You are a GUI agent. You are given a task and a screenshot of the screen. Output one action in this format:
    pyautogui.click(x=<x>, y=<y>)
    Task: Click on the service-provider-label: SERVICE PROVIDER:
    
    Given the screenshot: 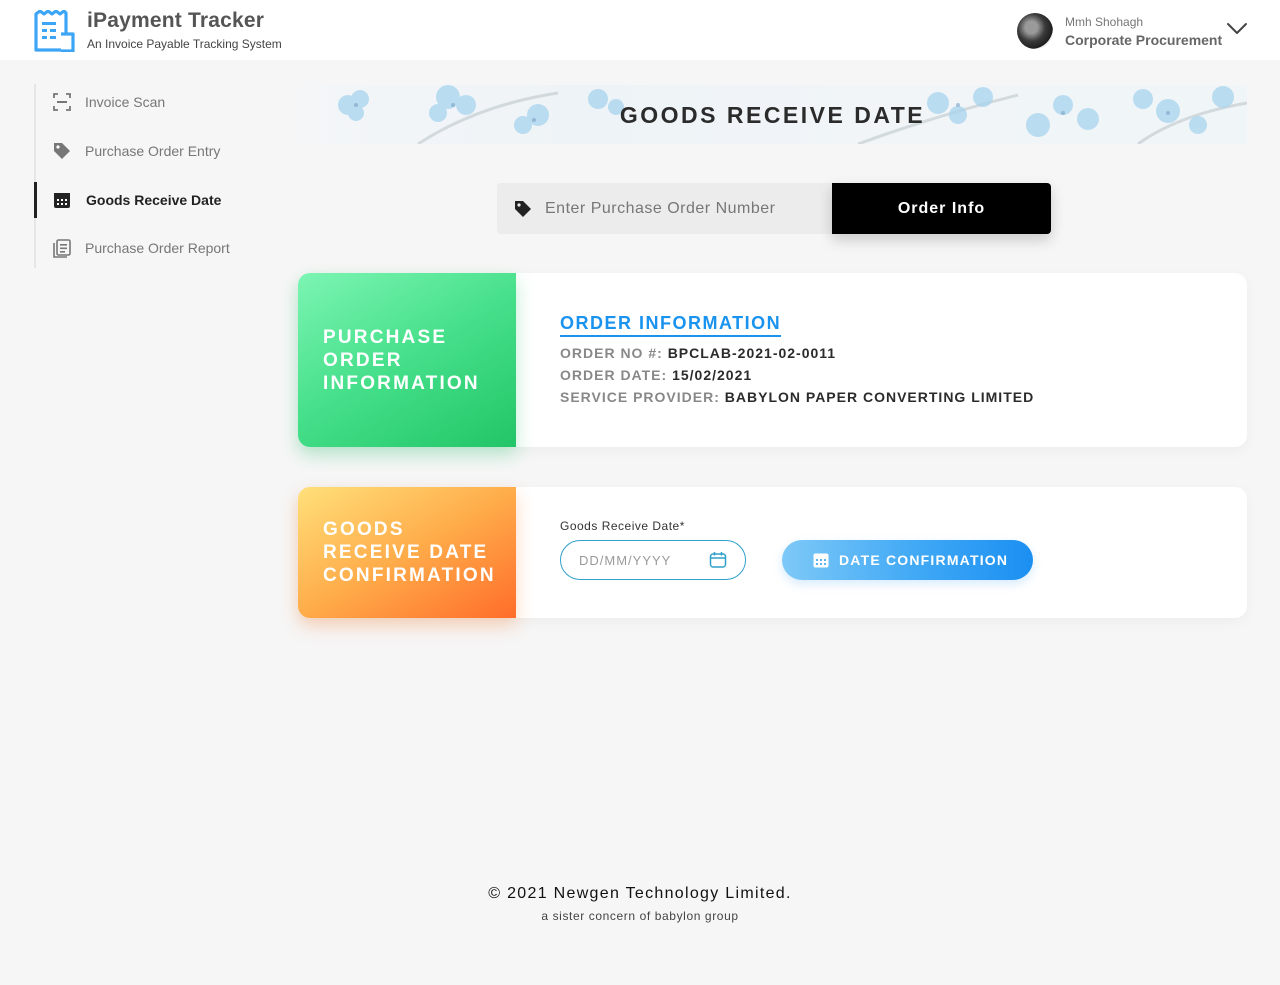 What is the action you would take?
    pyautogui.click(x=640, y=397)
    